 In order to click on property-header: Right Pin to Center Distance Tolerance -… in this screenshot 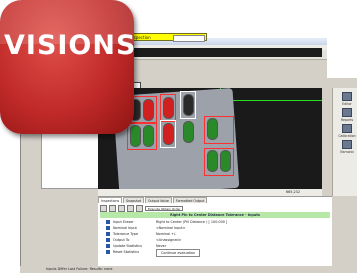, I will do `click(215, 215)`.